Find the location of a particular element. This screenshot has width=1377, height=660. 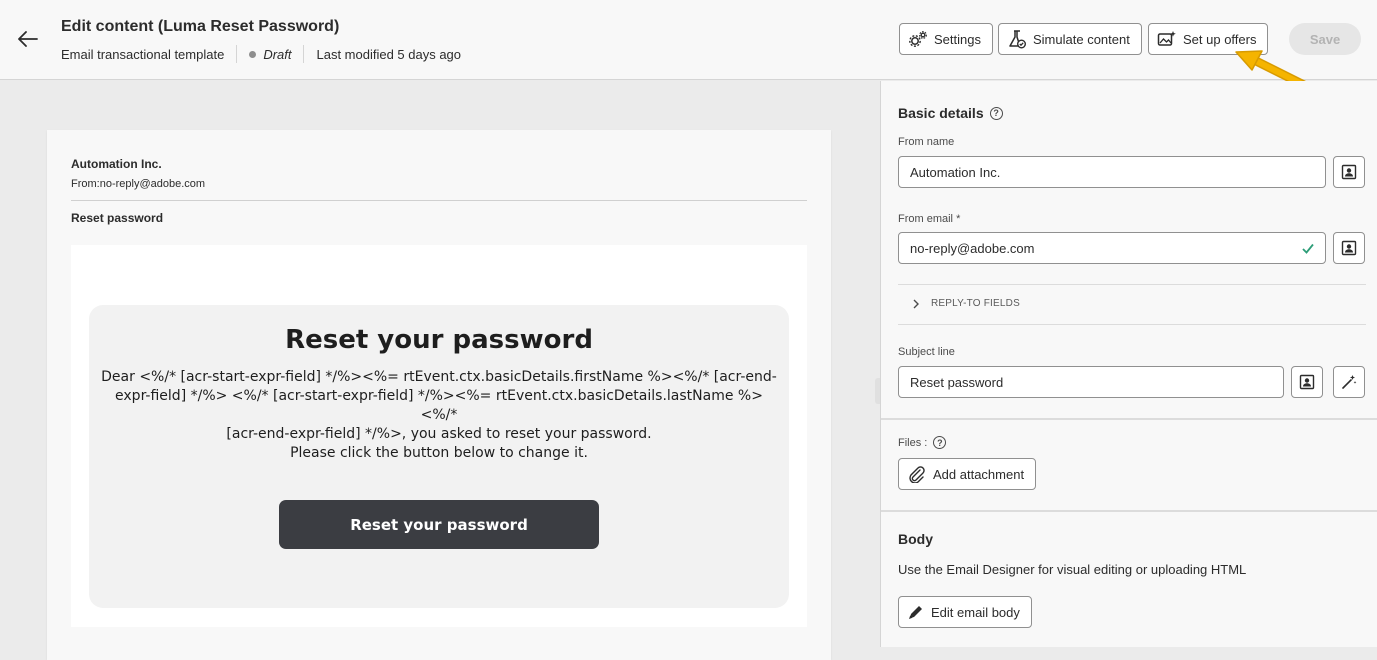

files-label: Files : ? is located at coordinates (922, 442).